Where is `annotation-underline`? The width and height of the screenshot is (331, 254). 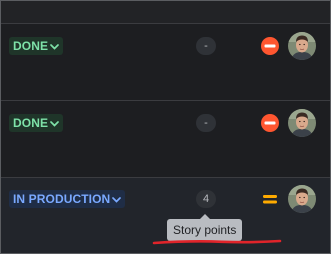 annotation-underline is located at coordinates (217, 242).